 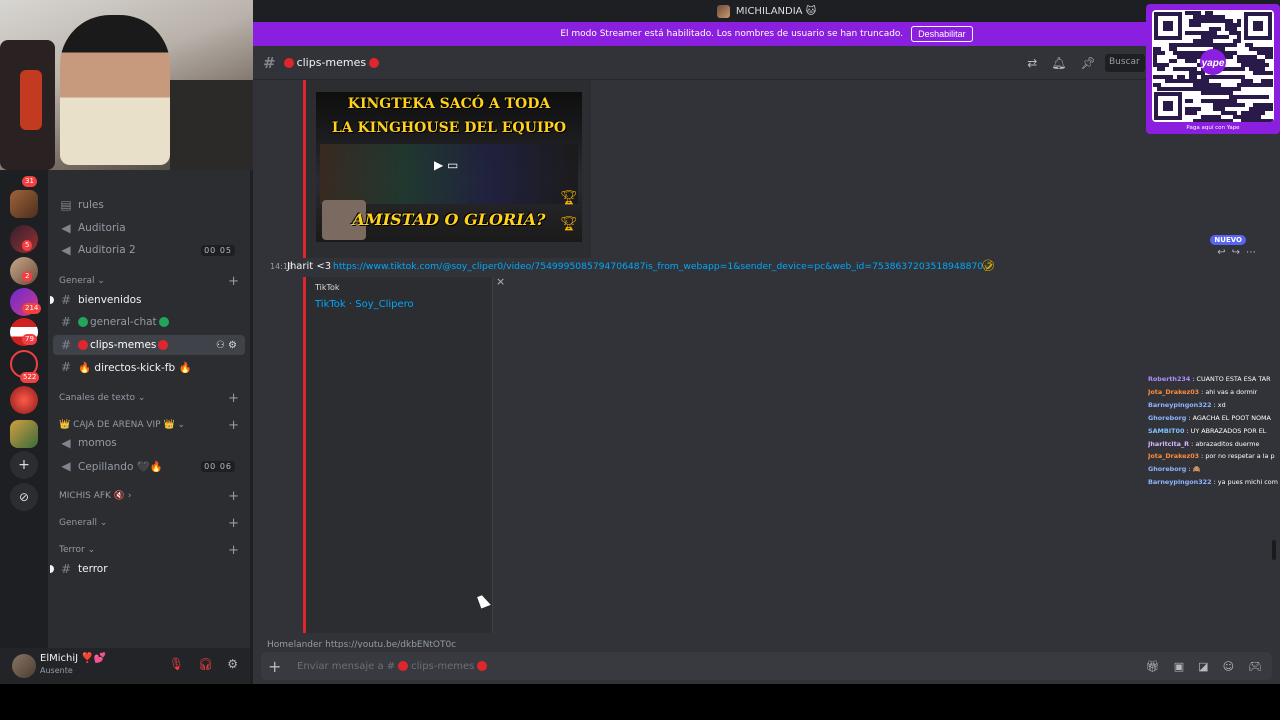 I want to click on mention-badge: 79, so click(x=29, y=339).